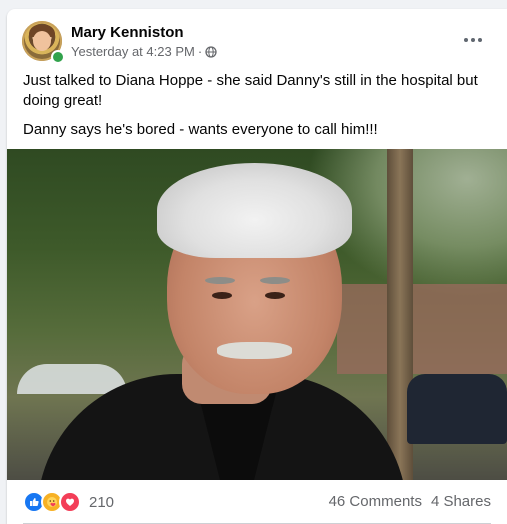 This screenshot has height=524, width=507. I want to click on love-icon, so click(70, 502).